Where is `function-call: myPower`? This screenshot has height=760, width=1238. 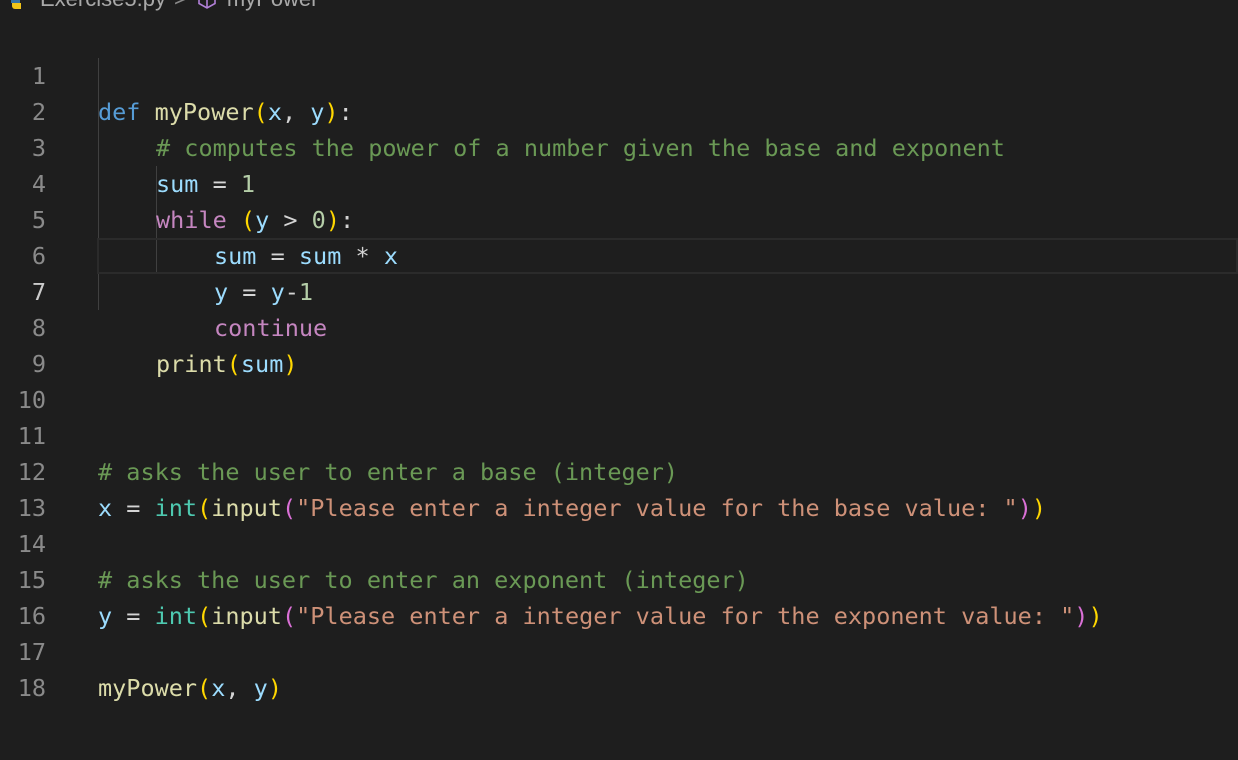
function-call: myPower is located at coordinates (148, 688).